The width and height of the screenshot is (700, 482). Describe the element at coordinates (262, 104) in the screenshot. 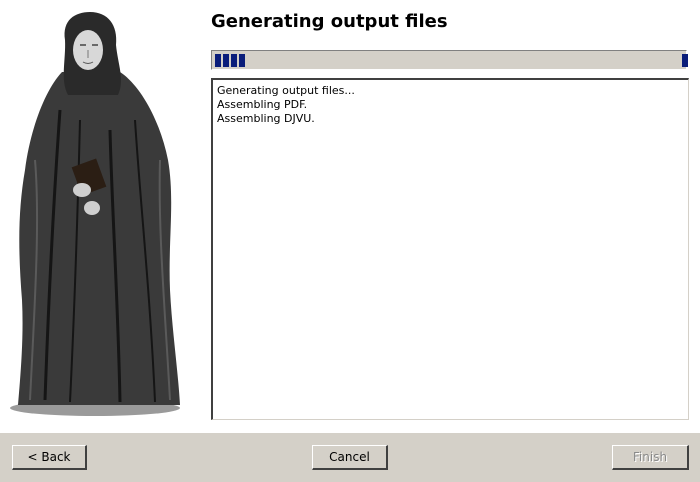

I see `log-line: Assembling PDF.` at that location.